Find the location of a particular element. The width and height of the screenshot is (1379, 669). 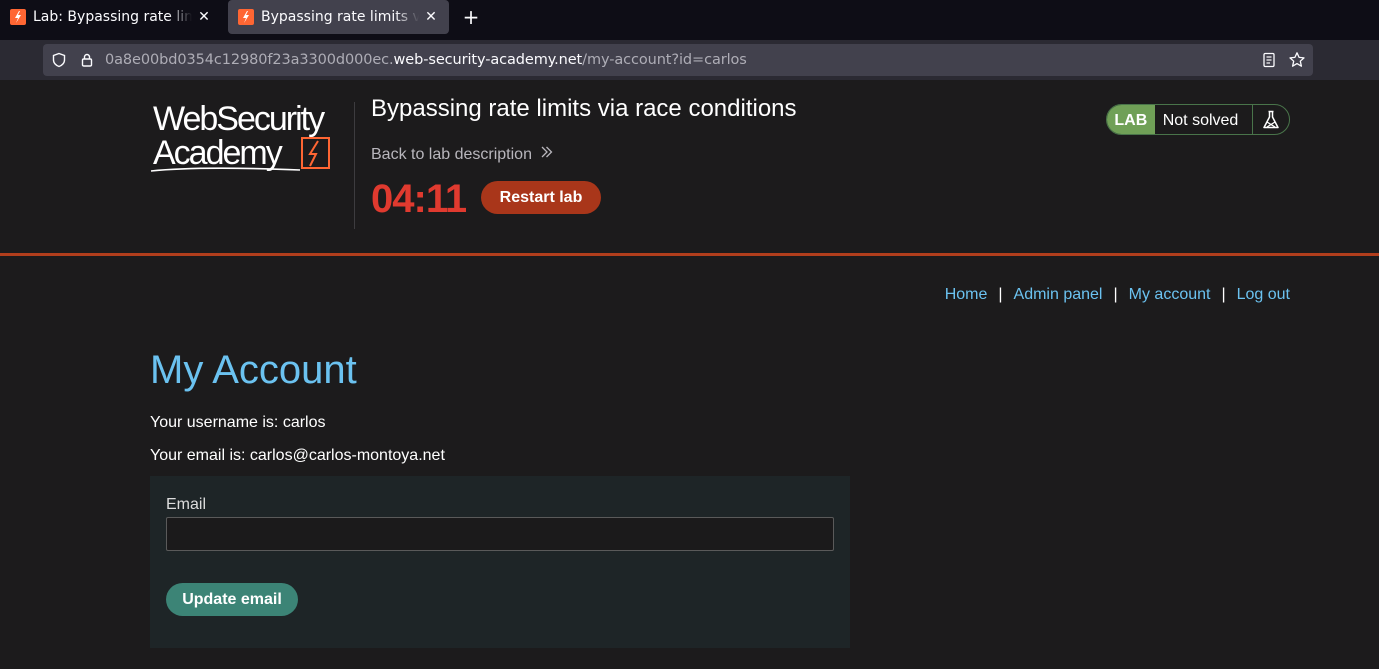

nav-log-out-link: Log out is located at coordinates (1263, 295).